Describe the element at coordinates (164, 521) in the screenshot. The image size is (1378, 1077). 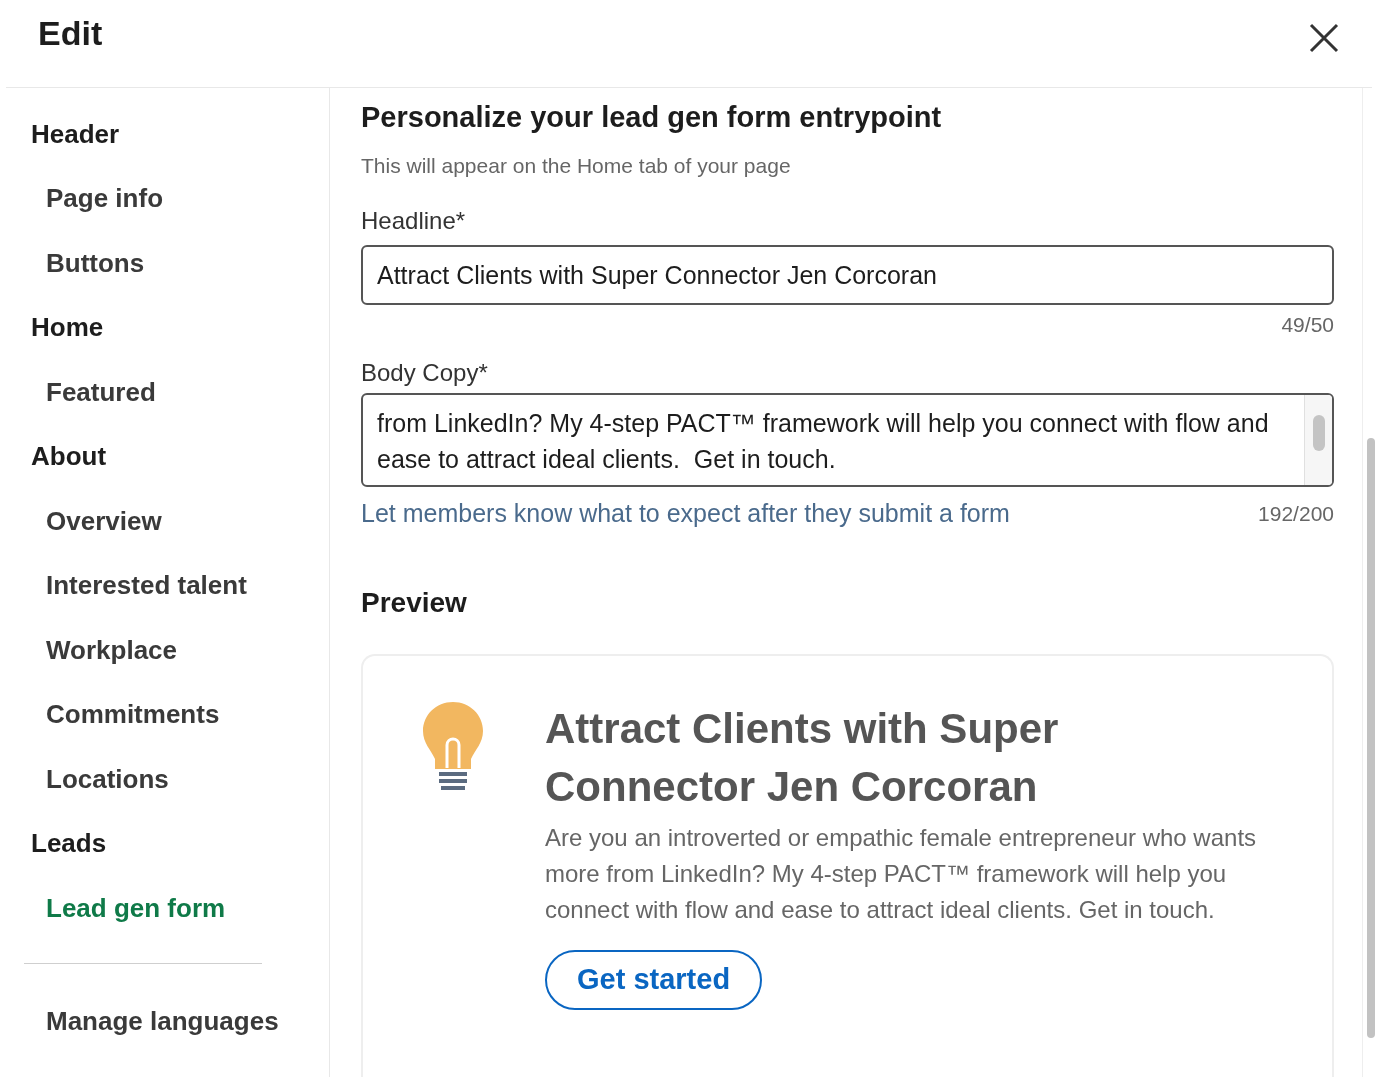
I see `sidebar-item: Overview` at that location.